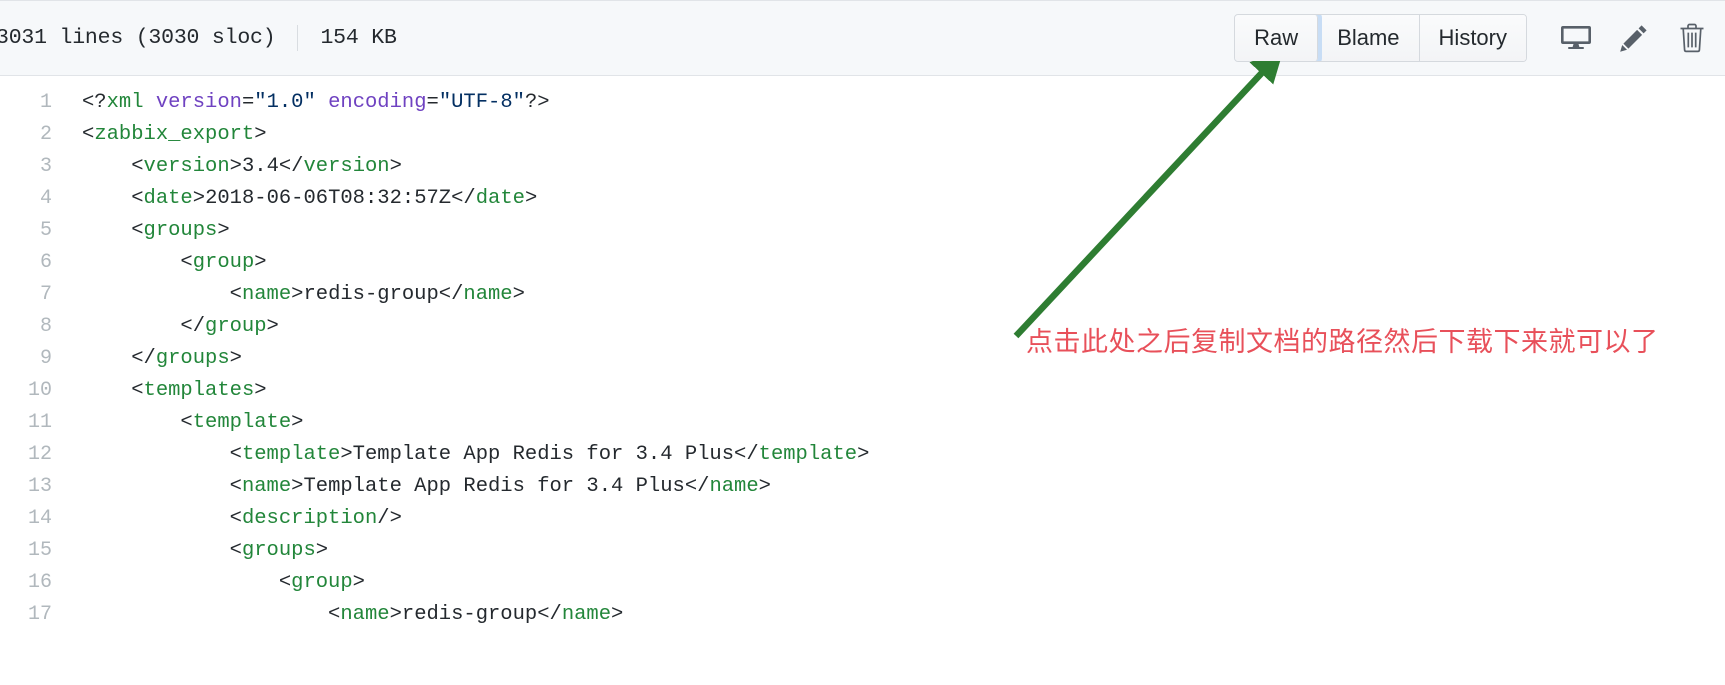  I want to click on code-line: 3 <version>3.4</version>, so click(862, 167).